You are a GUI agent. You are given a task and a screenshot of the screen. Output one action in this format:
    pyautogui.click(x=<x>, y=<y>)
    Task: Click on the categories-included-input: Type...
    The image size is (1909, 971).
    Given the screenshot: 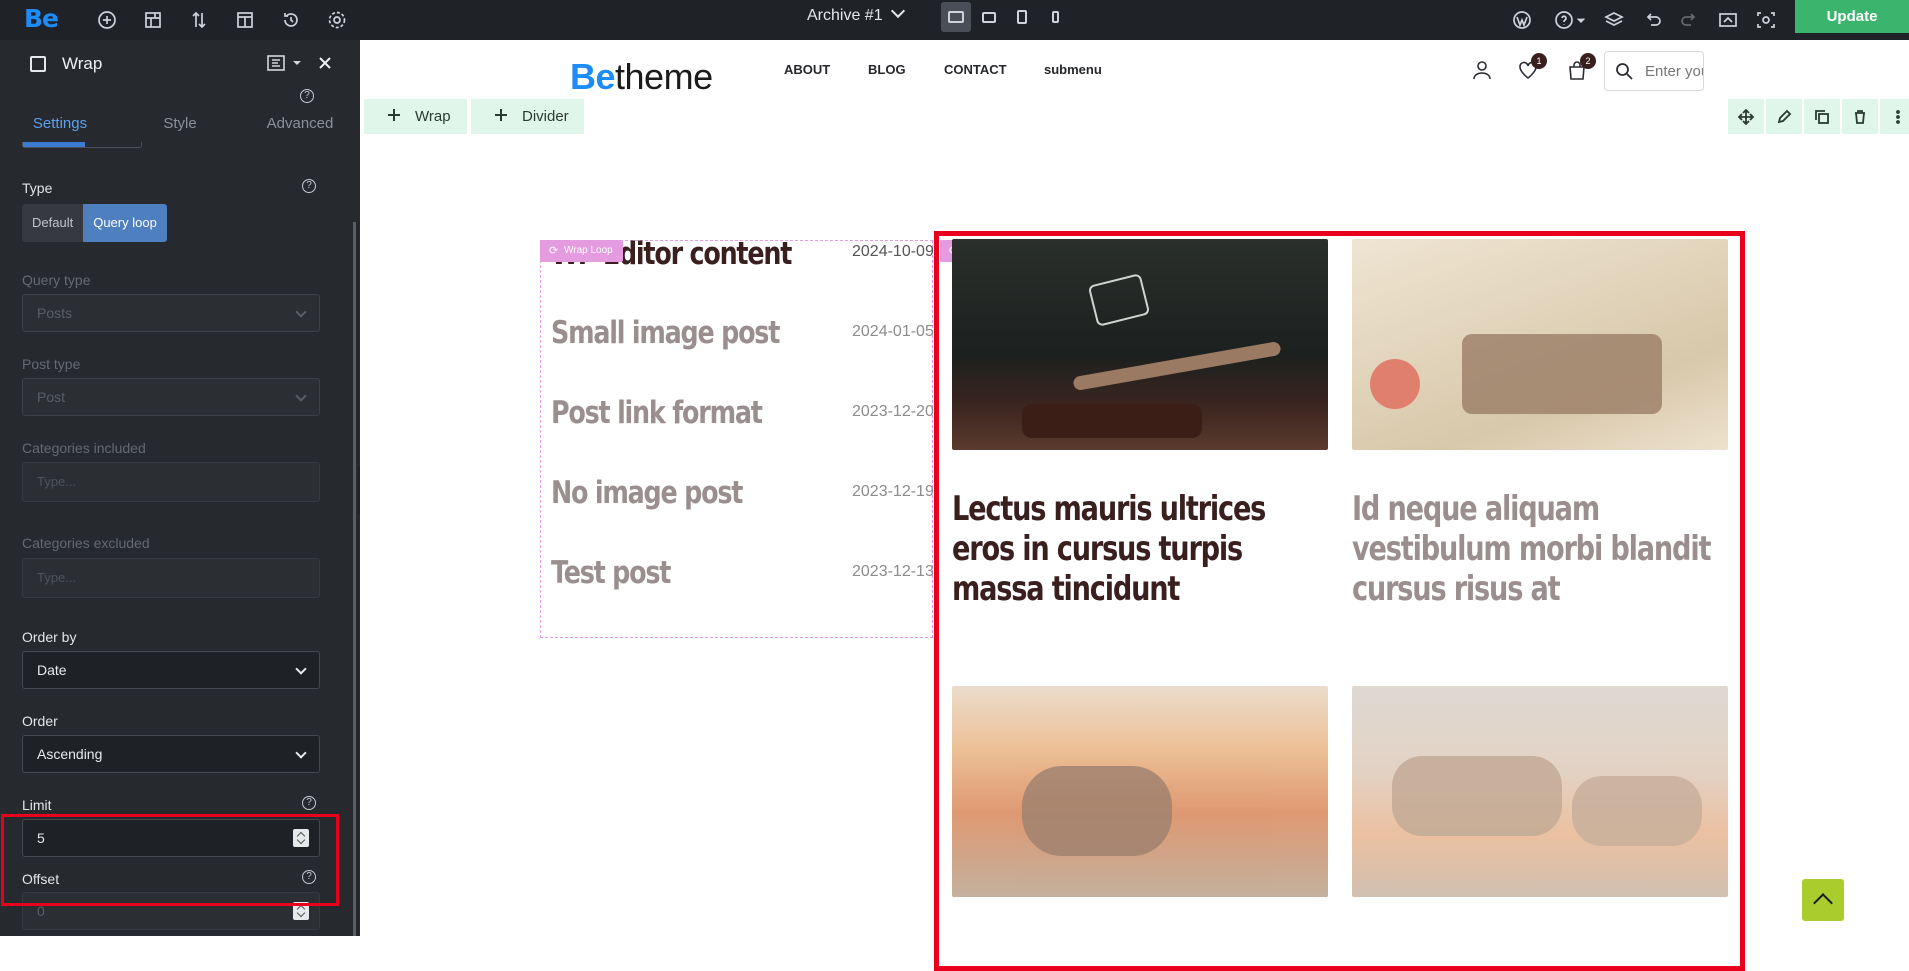 What is the action you would take?
    pyautogui.click(x=171, y=482)
    